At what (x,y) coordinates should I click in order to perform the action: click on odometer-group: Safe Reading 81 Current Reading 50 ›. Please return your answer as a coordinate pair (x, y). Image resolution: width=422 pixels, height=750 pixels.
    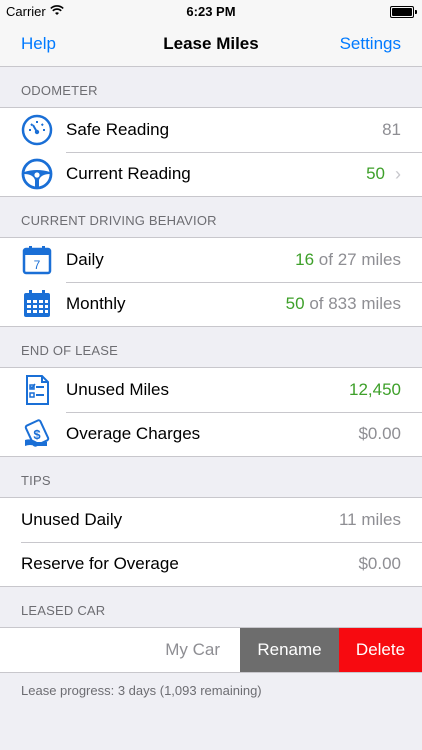
    Looking at the image, I should click on (211, 152).